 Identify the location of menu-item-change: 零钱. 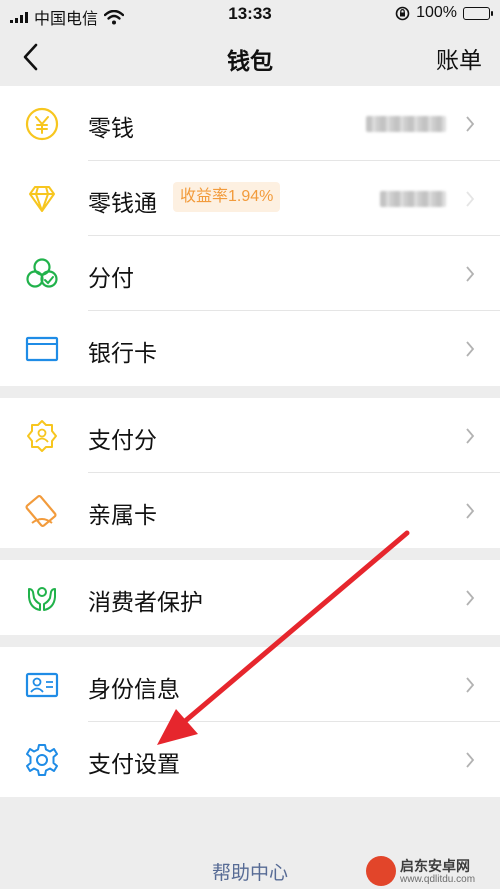
(250, 123).